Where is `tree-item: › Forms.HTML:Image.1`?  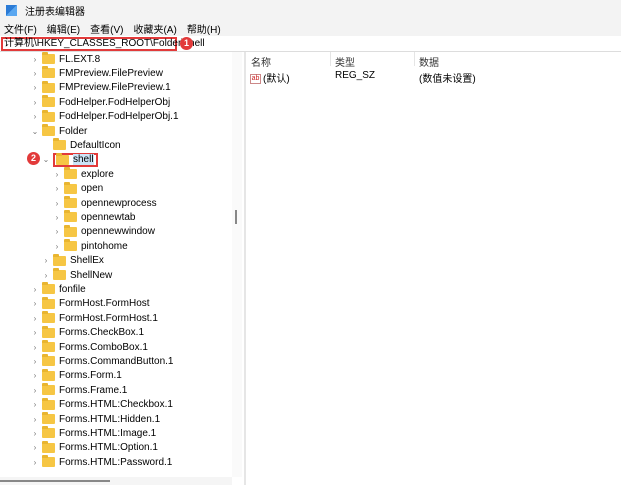 tree-item: › Forms.HTML:Image.1 is located at coordinates (93, 433).